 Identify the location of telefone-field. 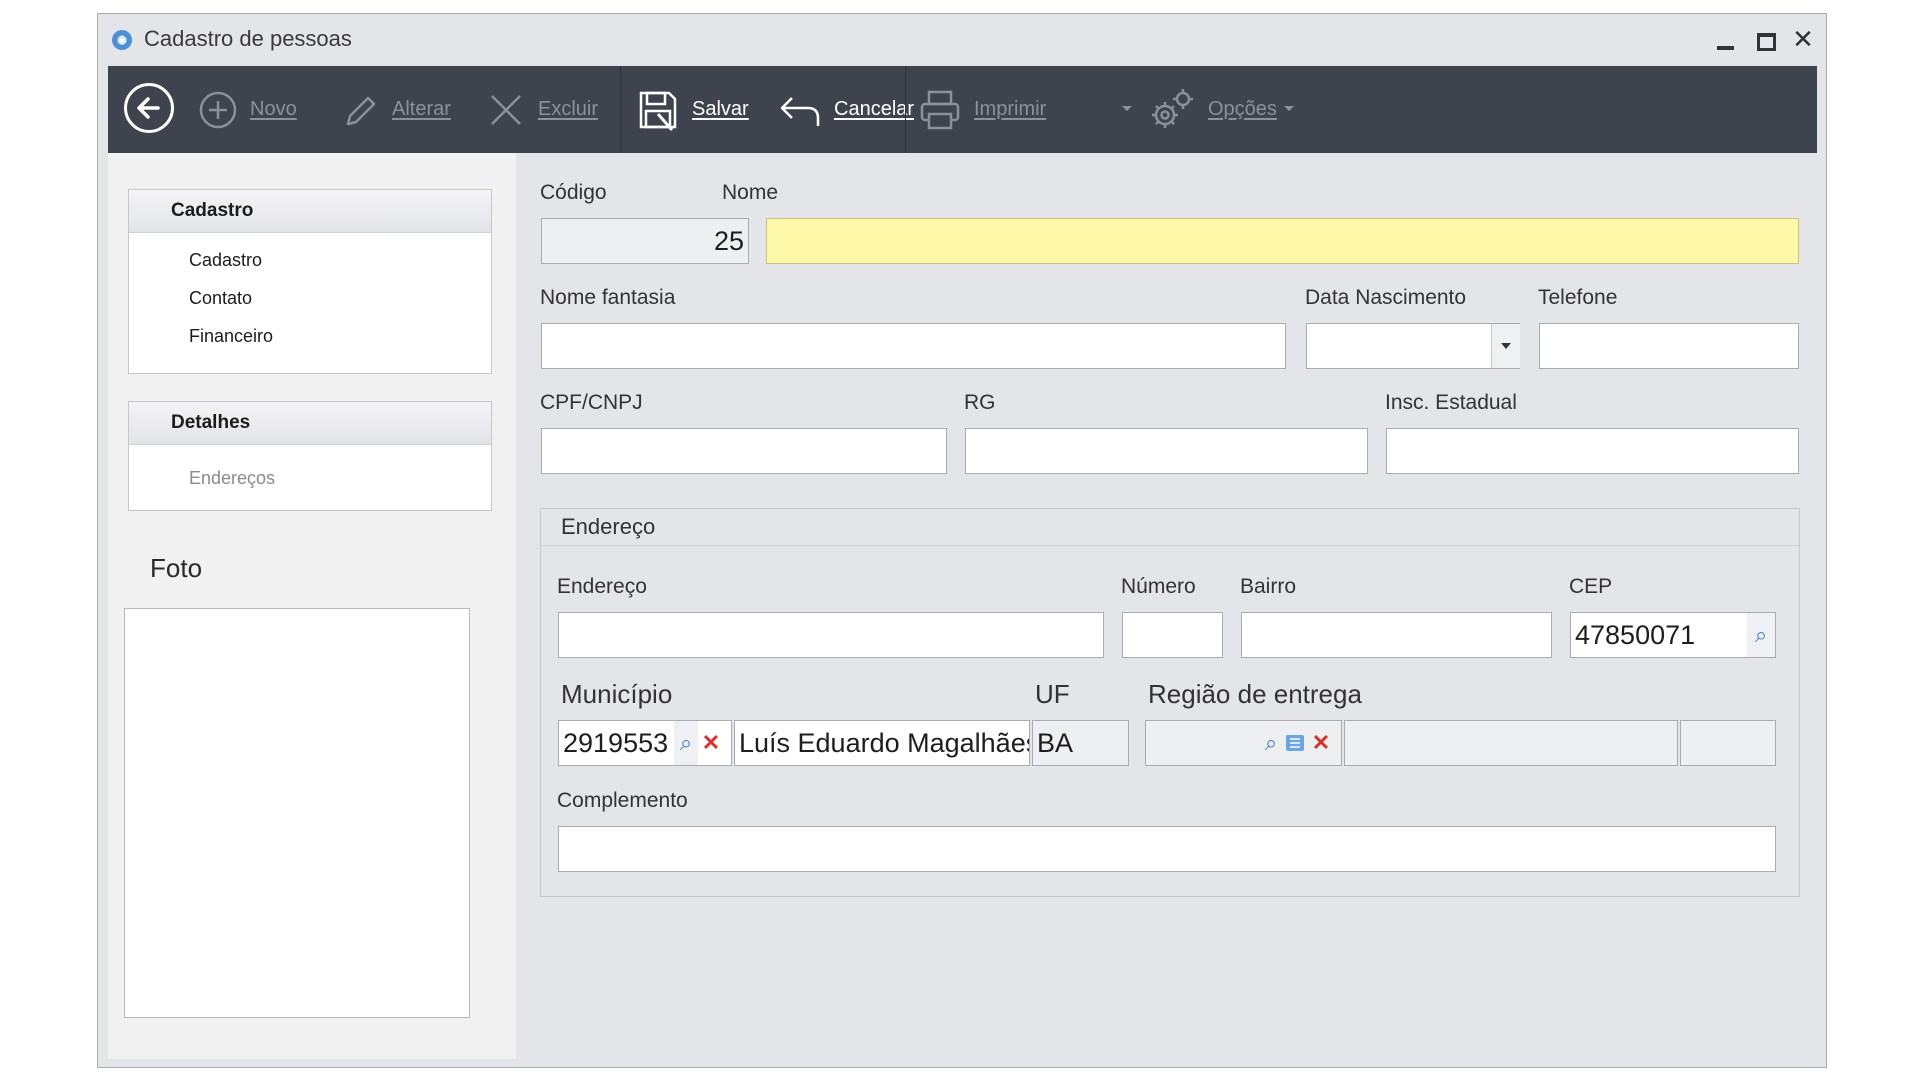
(1669, 346).